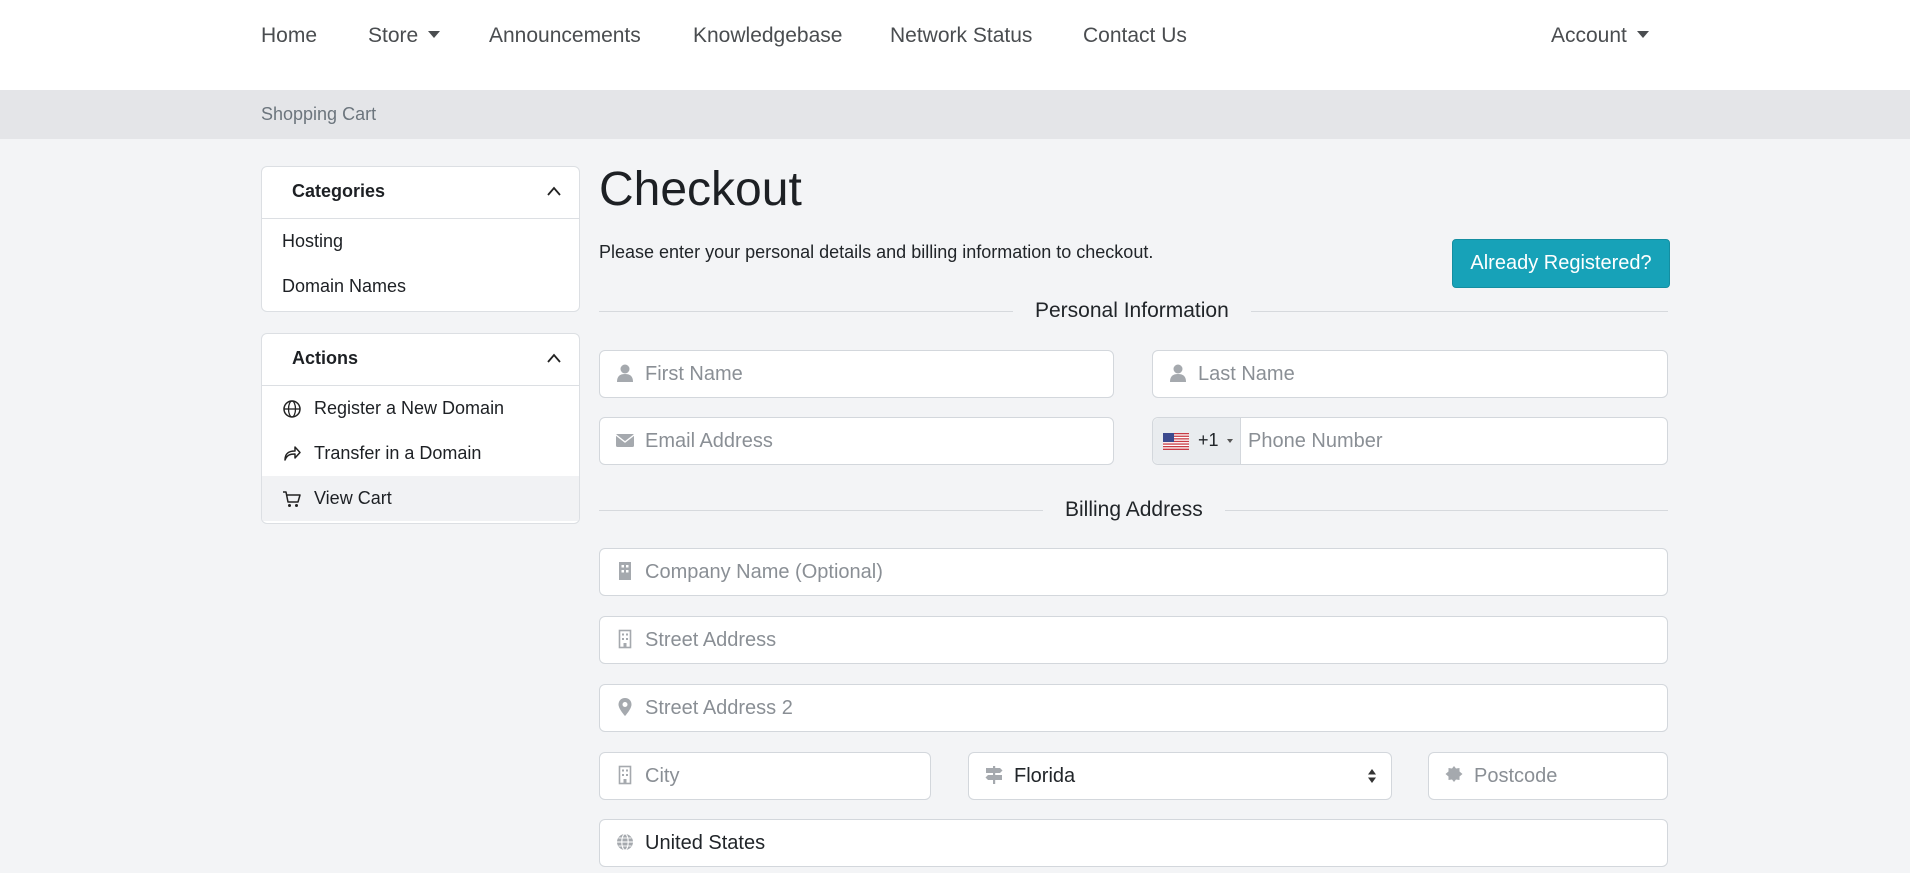  Describe the element at coordinates (961, 36) in the screenshot. I see `nav-network-status: Network Status` at that location.